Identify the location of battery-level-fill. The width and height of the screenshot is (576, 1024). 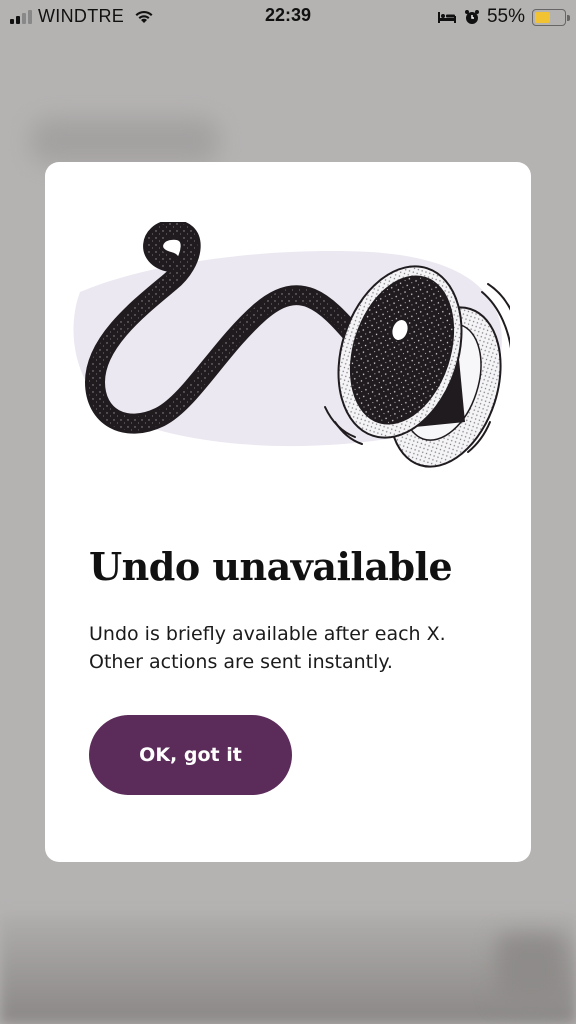
(543, 17).